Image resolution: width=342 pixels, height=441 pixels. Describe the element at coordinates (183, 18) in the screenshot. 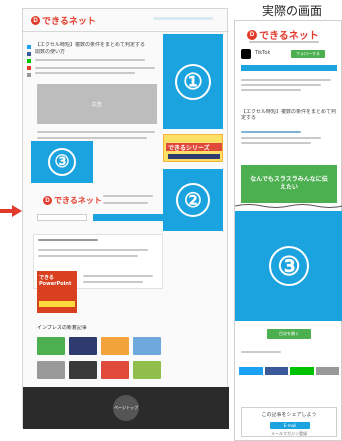

I see `desktop-header-nav` at that location.